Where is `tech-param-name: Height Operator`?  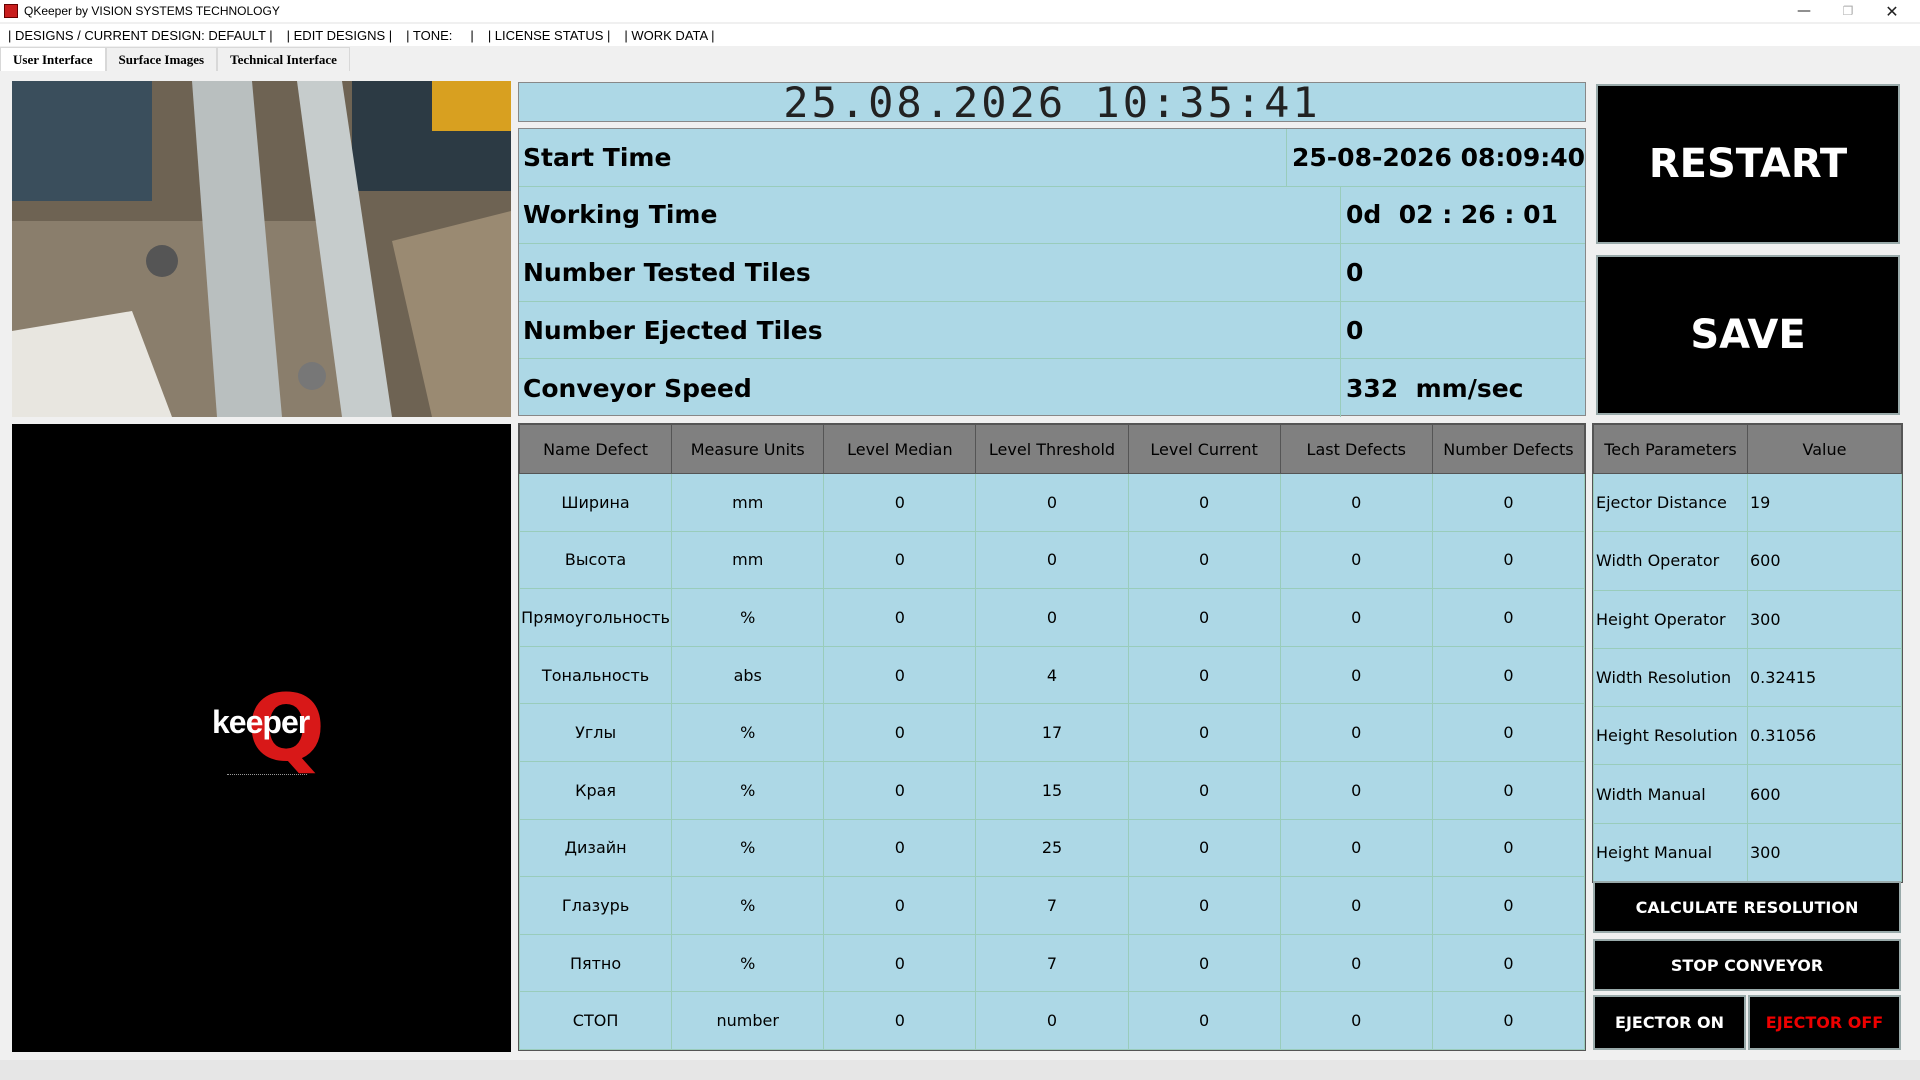 tech-param-name: Height Operator is located at coordinates (1670, 619).